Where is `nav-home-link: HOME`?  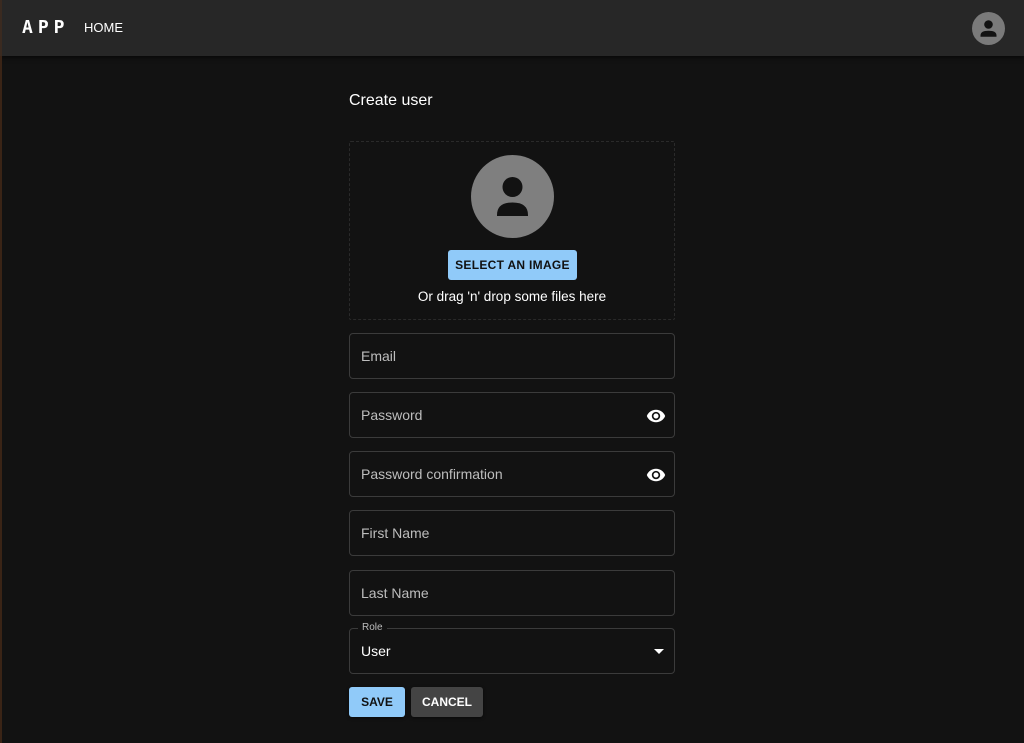 nav-home-link: HOME is located at coordinates (103, 28).